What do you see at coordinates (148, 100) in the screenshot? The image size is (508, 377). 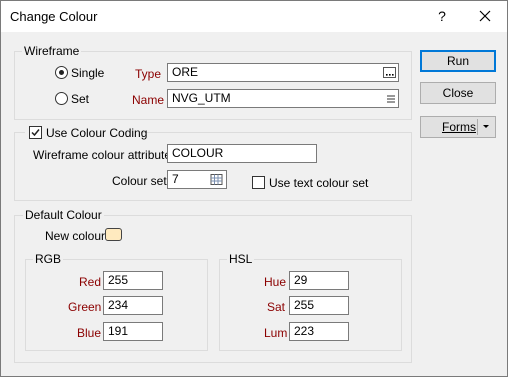 I see `name-label: Name` at bounding box center [148, 100].